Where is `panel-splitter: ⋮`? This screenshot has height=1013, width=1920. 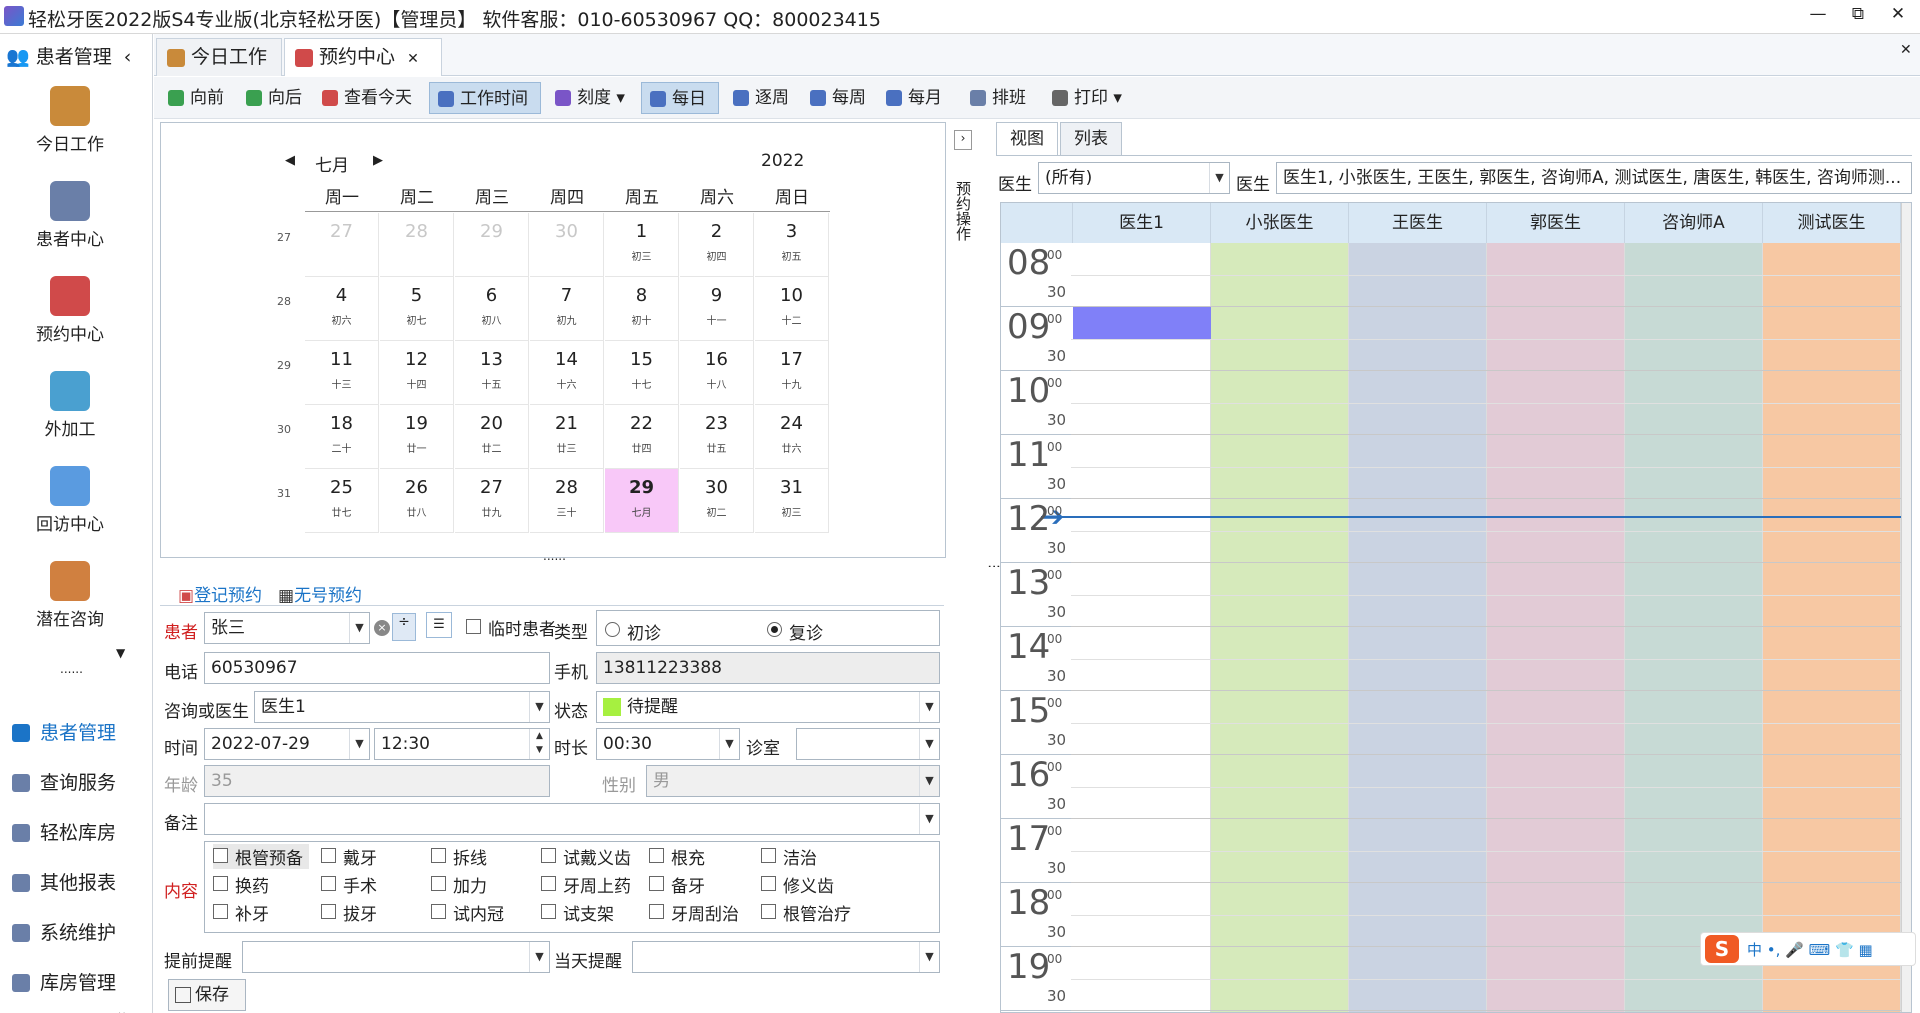 panel-splitter: ⋮ is located at coordinates (993, 566).